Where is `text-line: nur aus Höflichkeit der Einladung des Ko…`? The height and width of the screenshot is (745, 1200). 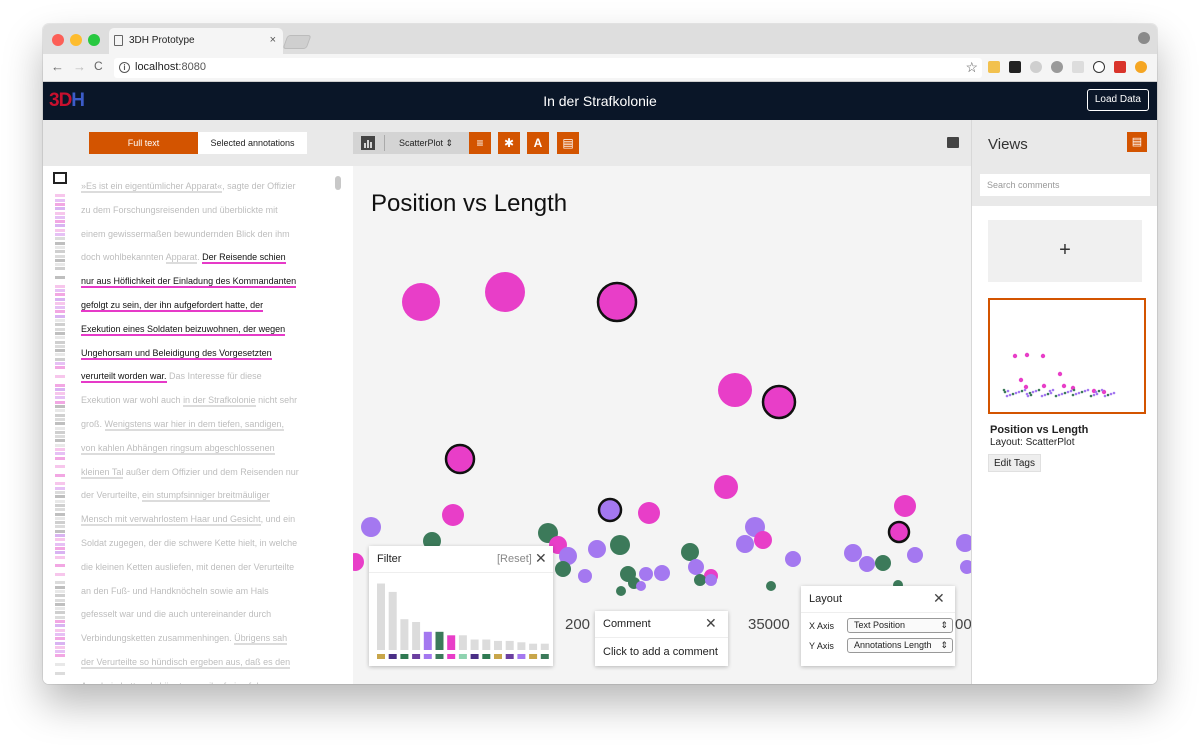 text-line: nur aus Höflichkeit der Einladung des Ko… is located at coordinates (199, 283).